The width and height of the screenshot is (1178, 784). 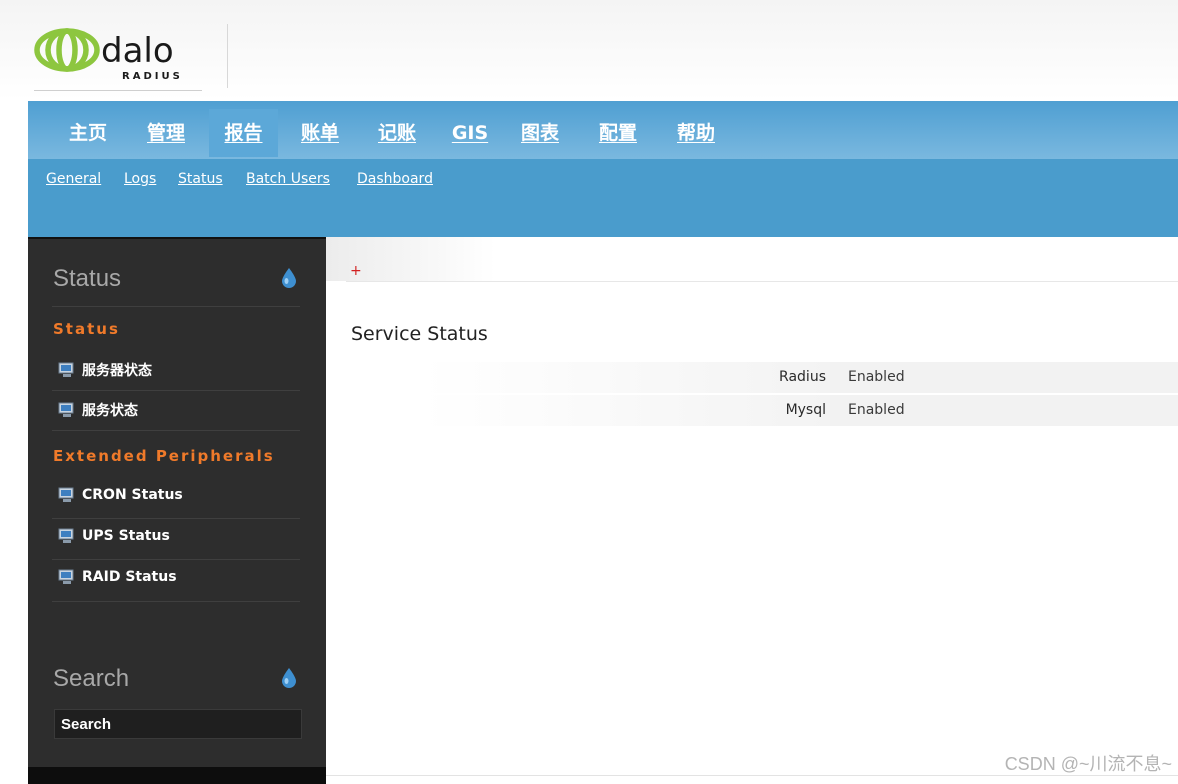 What do you see at coordinates (152, 76) in the screenshot?
I see `logo-tagline: RADIUS` at bounding box center [152, 76].